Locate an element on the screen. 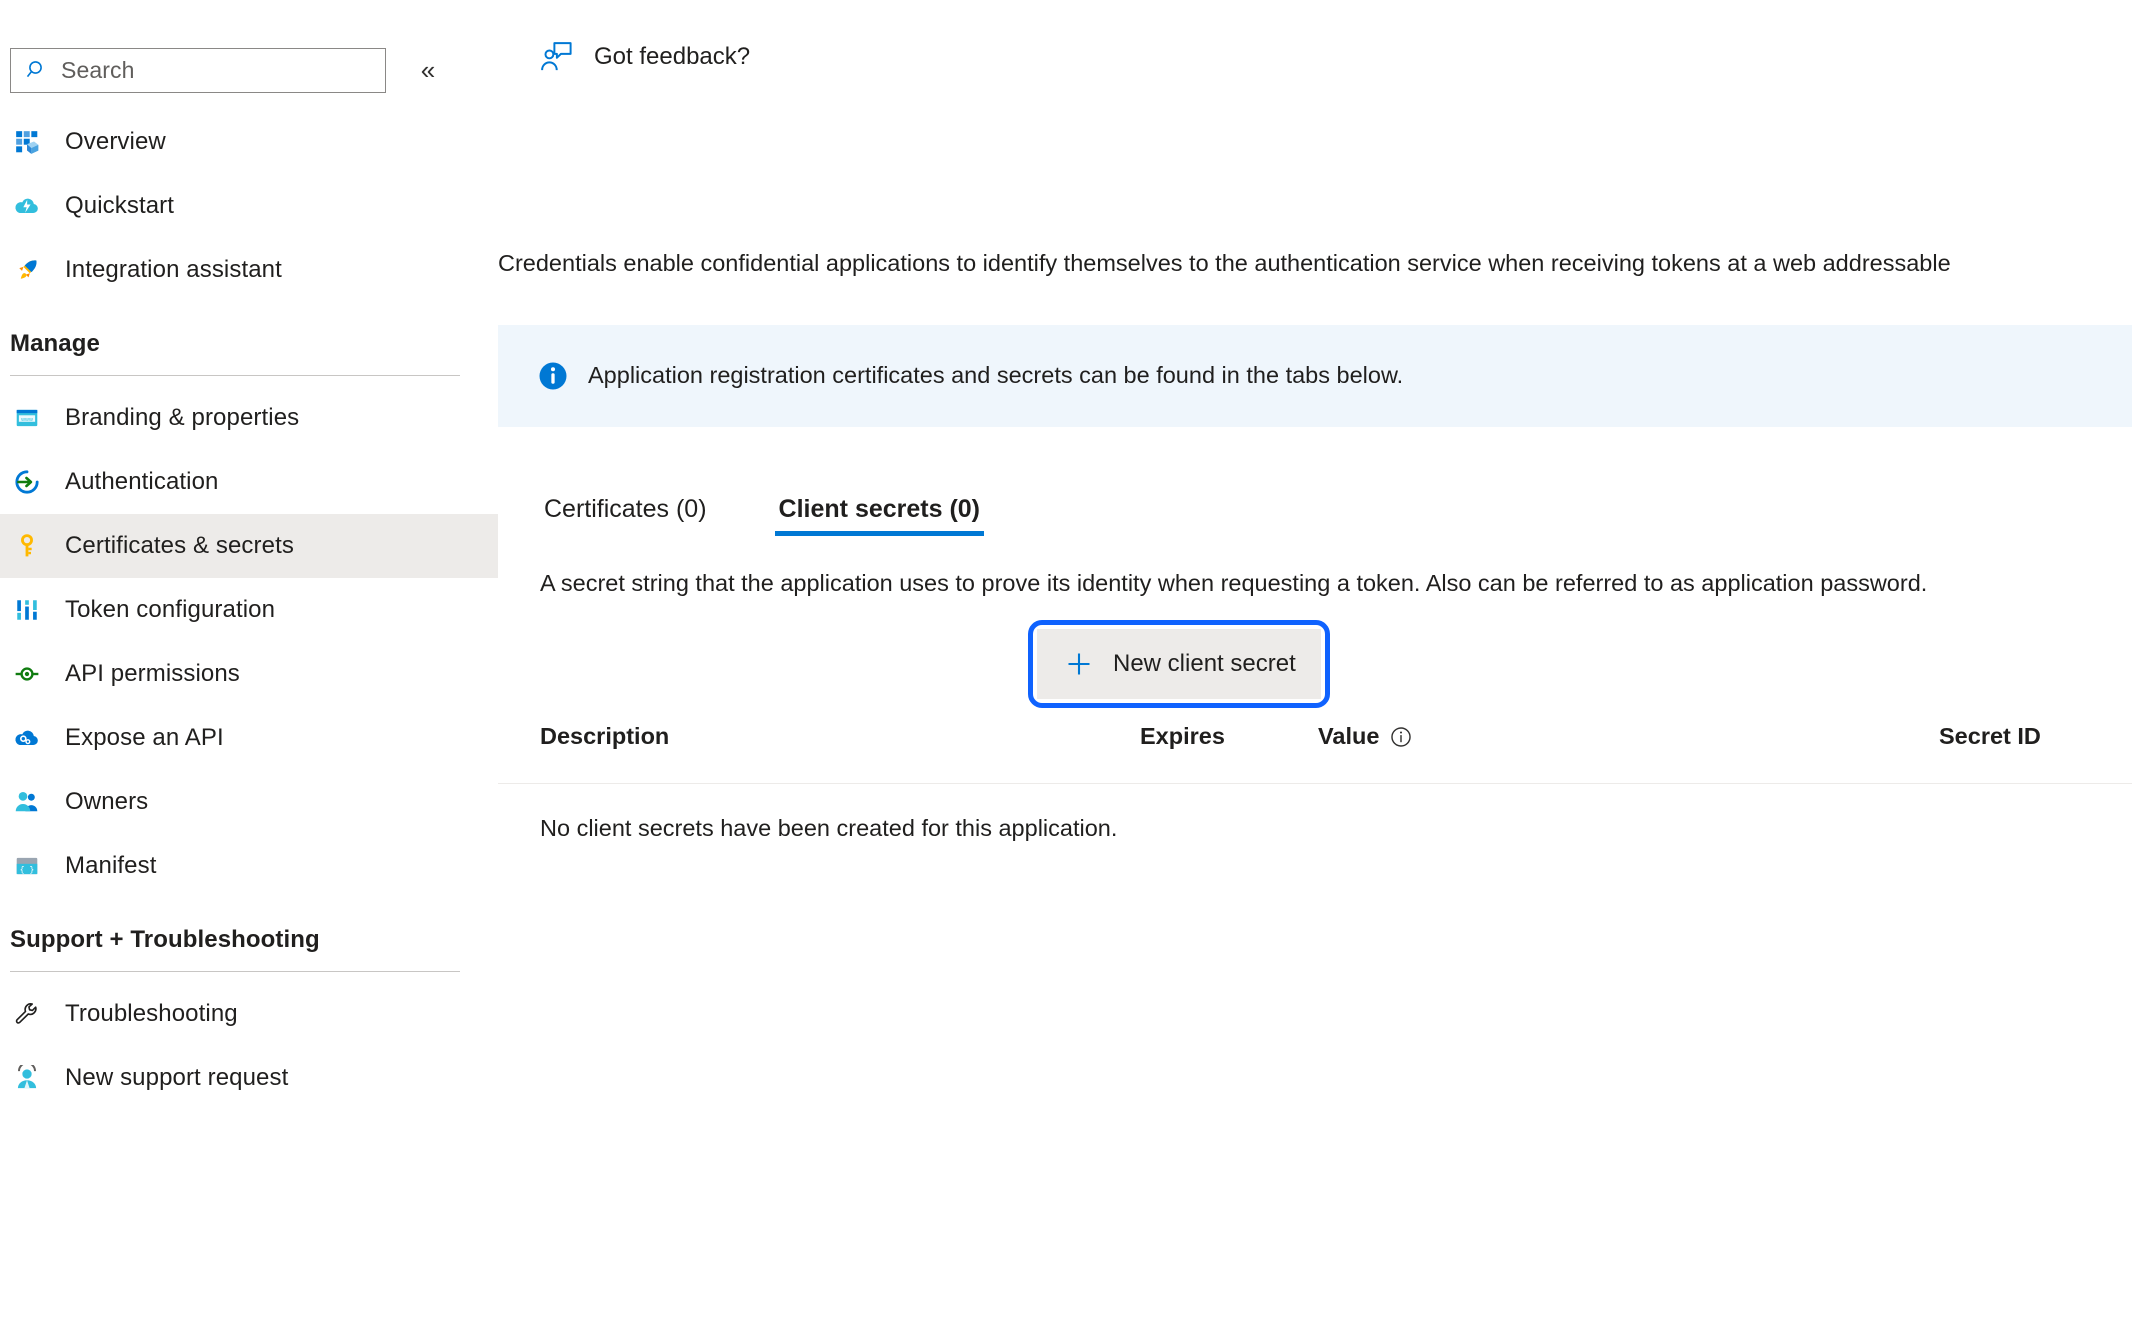 Image resolution: width=2132 pixels, height=1325 pixels. authentication-arrow-icon is located at coordinates (27, 482).